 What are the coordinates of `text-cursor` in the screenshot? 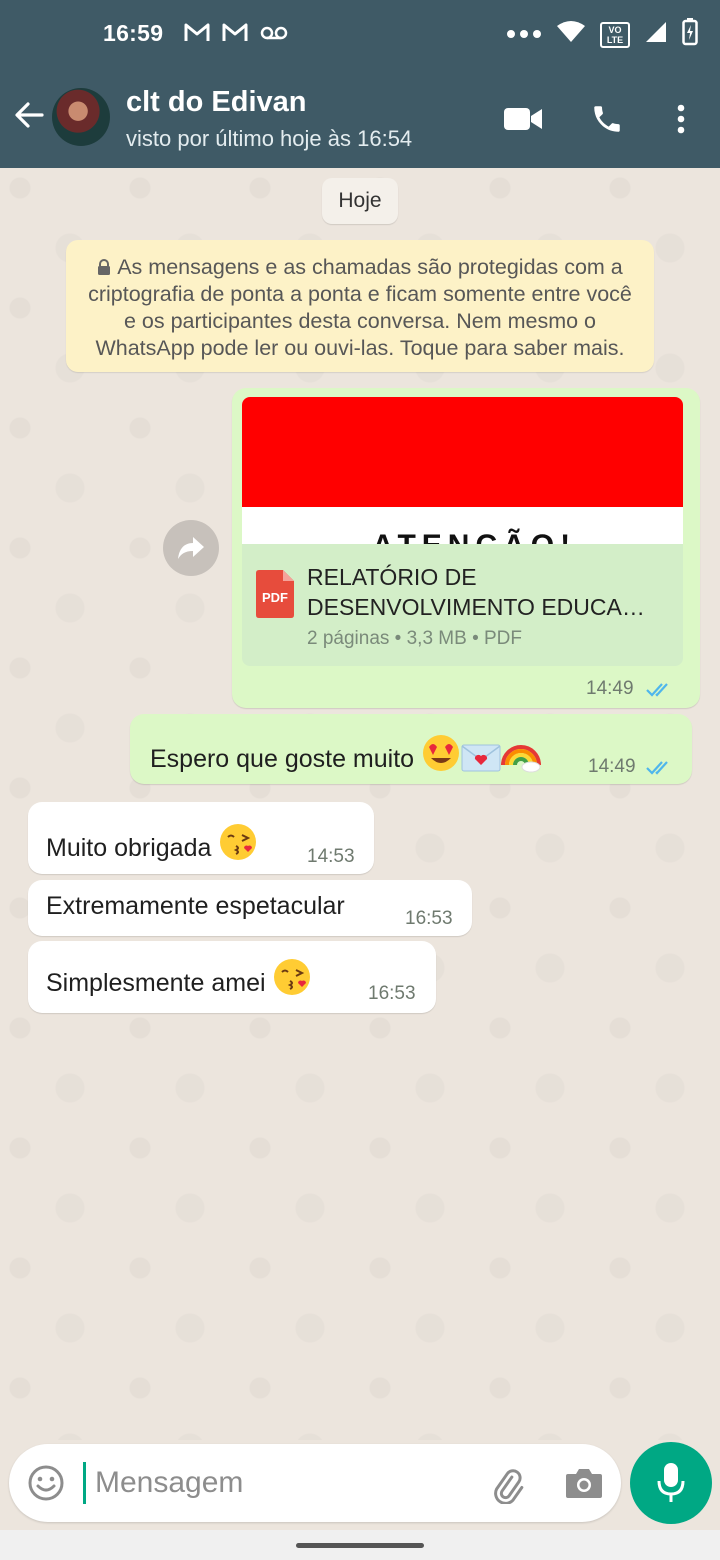 It's located at (84, 1483).